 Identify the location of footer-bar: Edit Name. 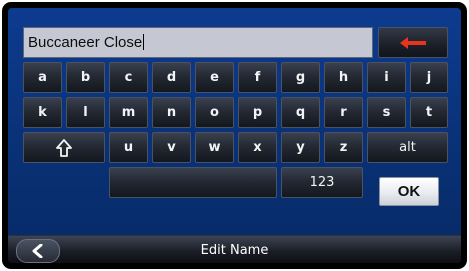
(234, 249).